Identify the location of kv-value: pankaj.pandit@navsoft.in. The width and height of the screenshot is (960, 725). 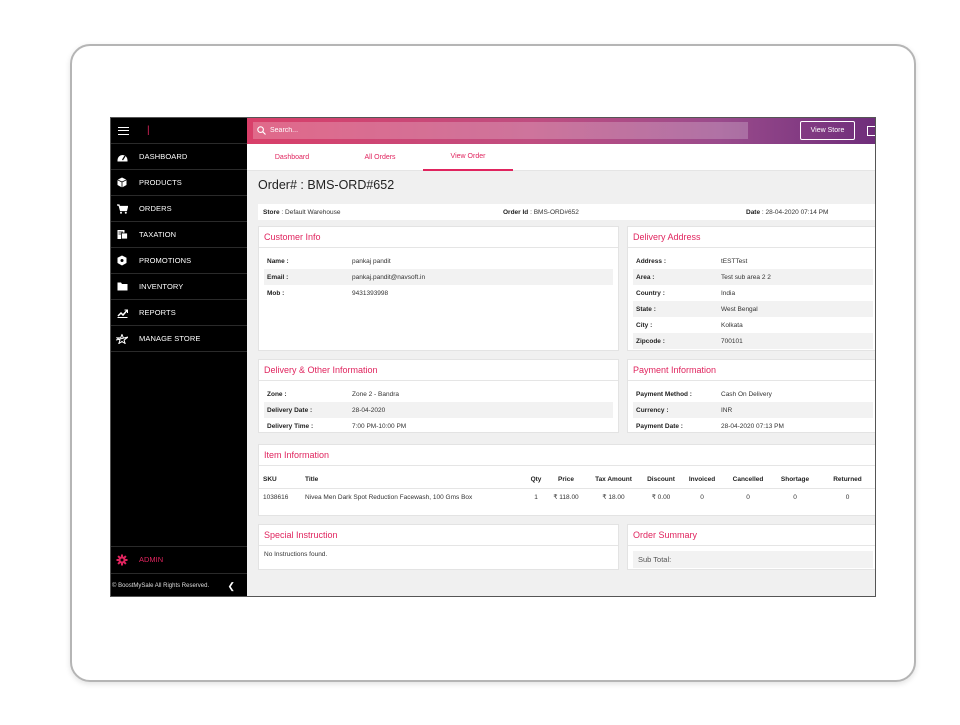
(389, 277).